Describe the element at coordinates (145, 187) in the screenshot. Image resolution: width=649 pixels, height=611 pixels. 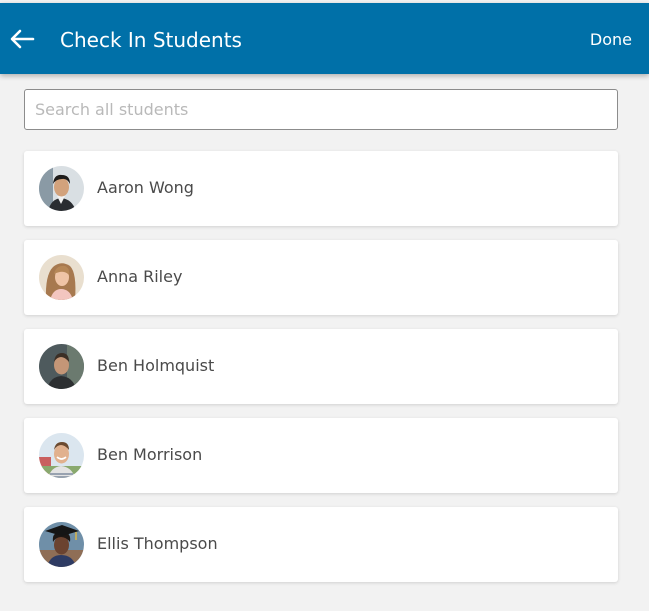
I see `student-name: Aaron Wong` at that location.